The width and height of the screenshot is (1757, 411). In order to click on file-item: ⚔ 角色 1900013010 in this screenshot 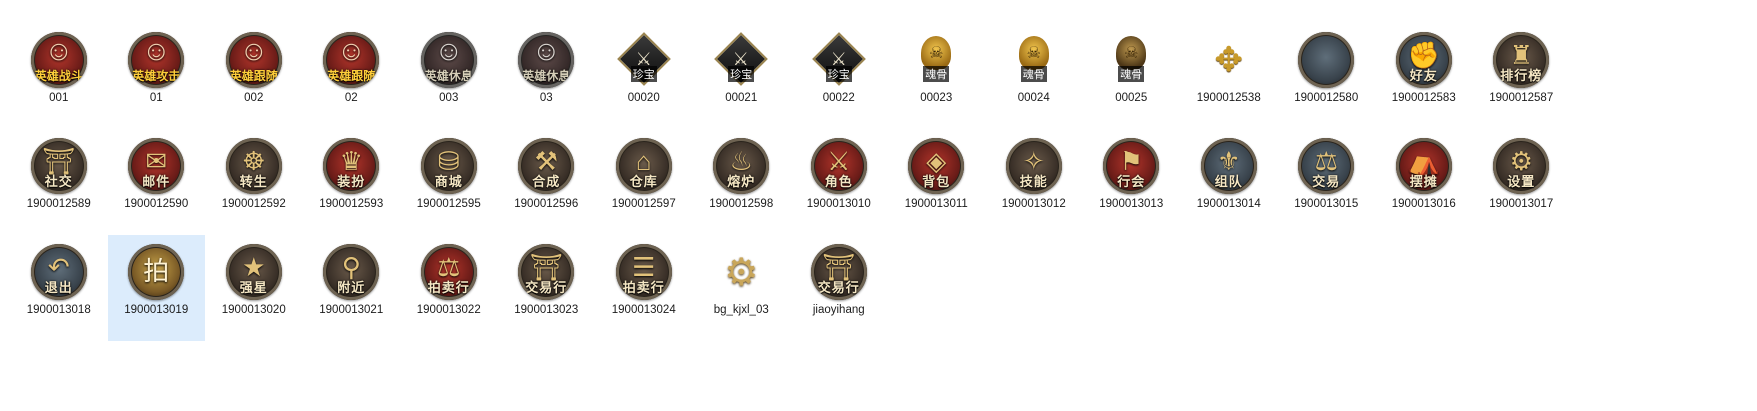, I will do `click(839, 182)`.